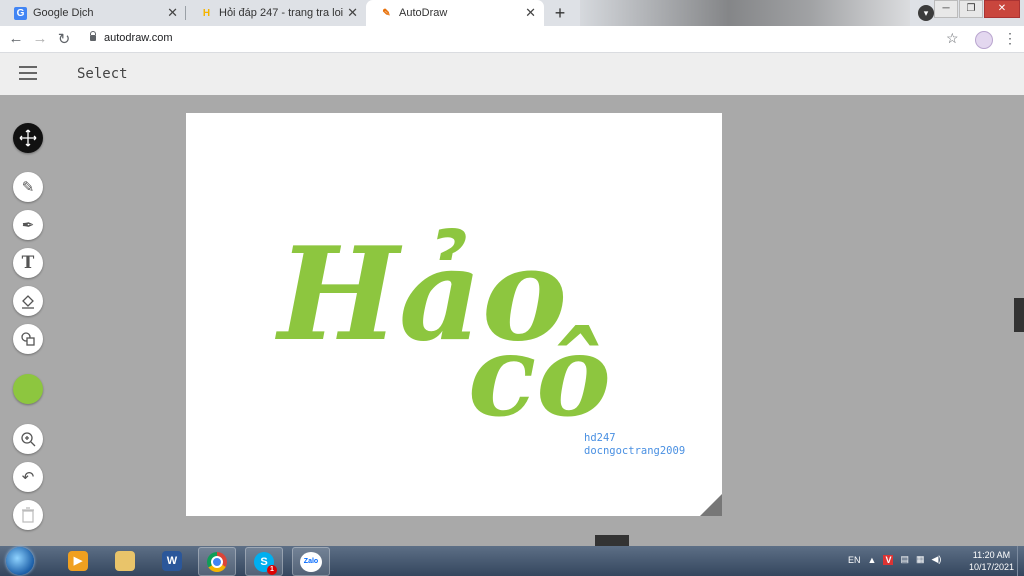 Image resolution: width=1024 pixels, height=576 pixels. What do you see at coordinates (386, 13) in the screenshot?
I see `autodraw-icon: ✎` at bounding box center [386, 13].